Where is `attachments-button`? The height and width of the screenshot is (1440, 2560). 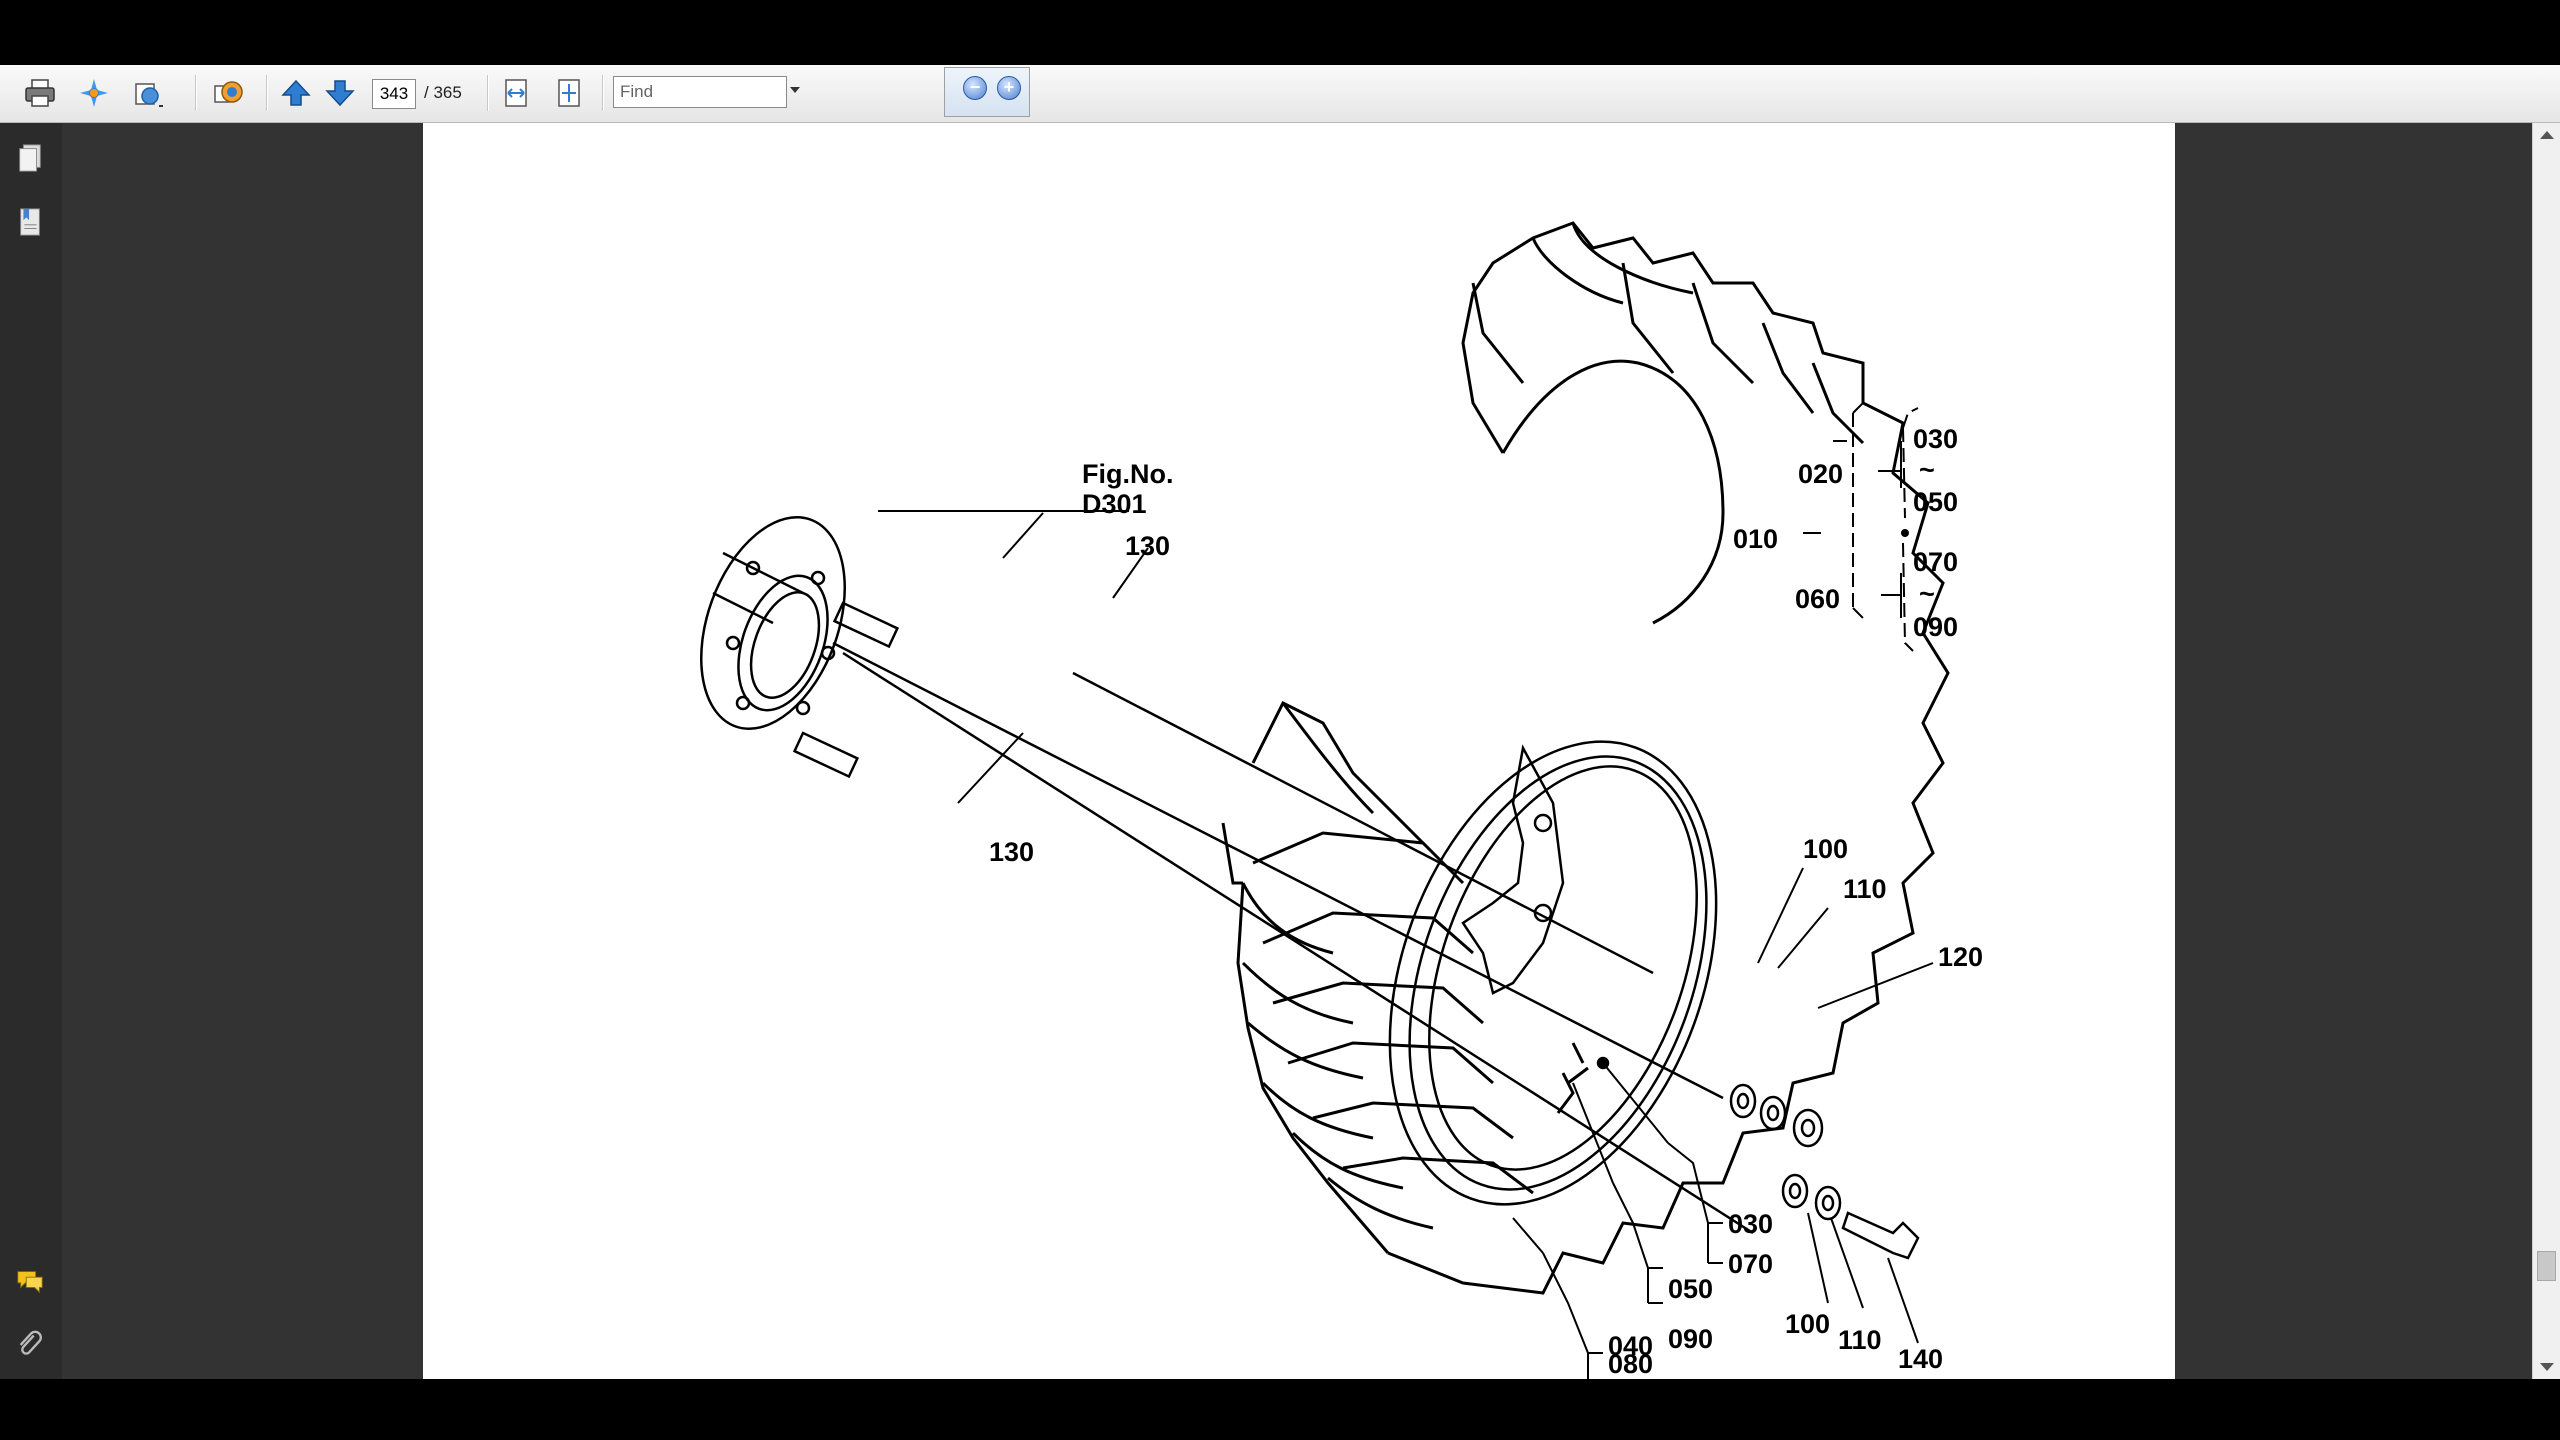 attachments-button is located at coordinates (30, 1344).